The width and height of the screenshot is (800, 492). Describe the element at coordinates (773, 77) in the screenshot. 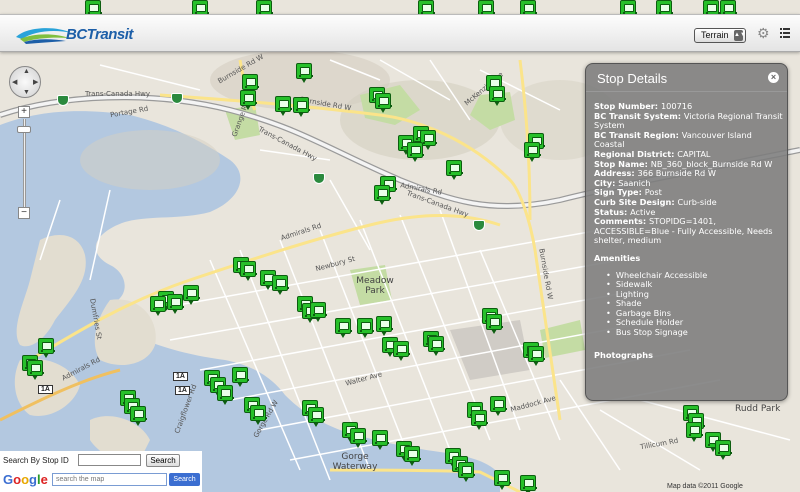

I see `close-icon: ×` at that location.